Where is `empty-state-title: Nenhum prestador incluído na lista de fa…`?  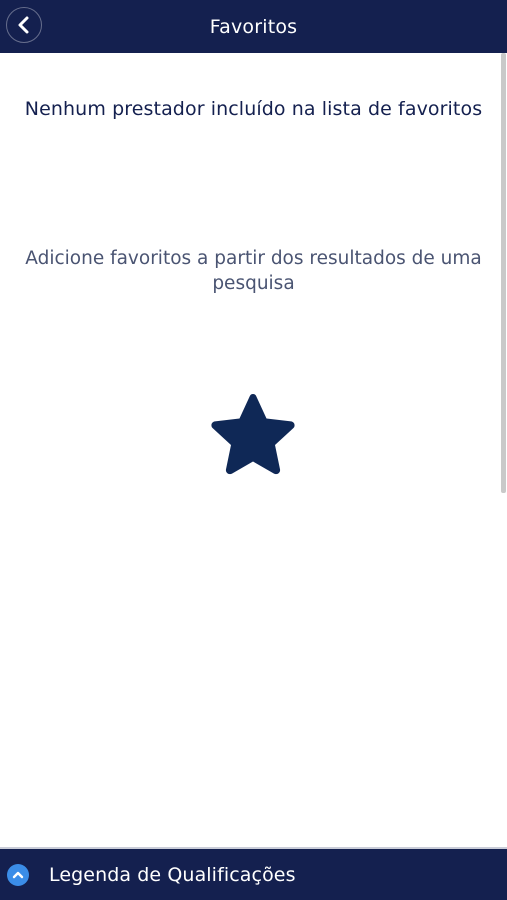
empty-state-title: Nenhum prestador incluído na lista de fa… is located at coordinates (253, 109).